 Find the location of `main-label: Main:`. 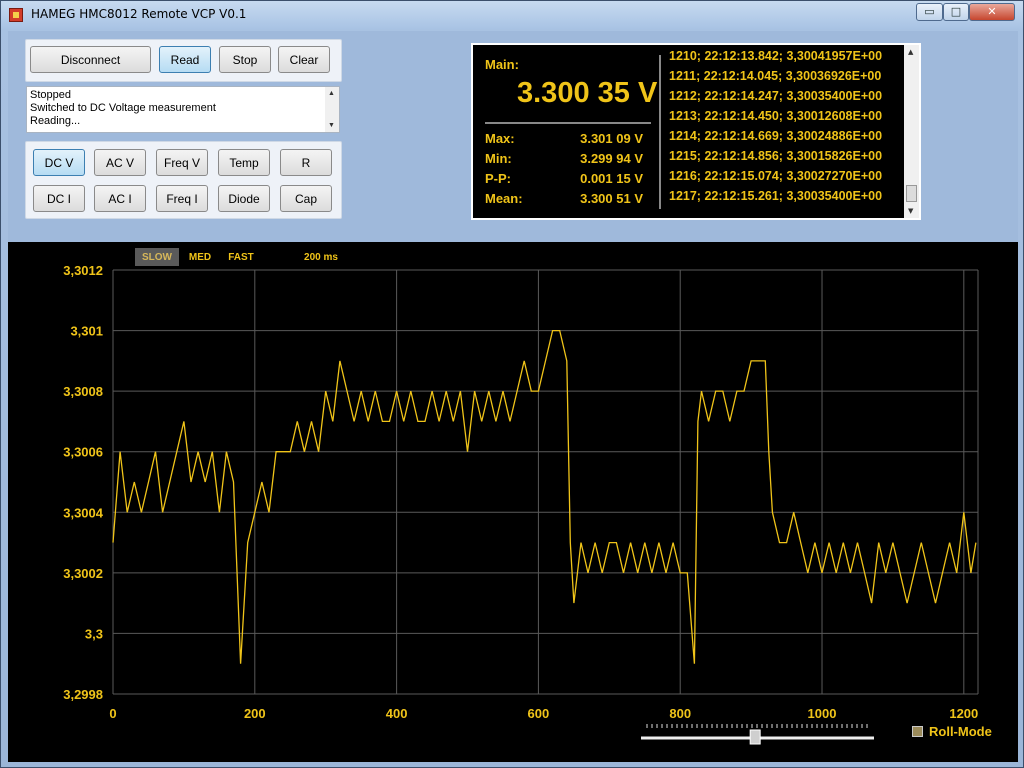

main-label: Main: is located at coordinates (502, 64).